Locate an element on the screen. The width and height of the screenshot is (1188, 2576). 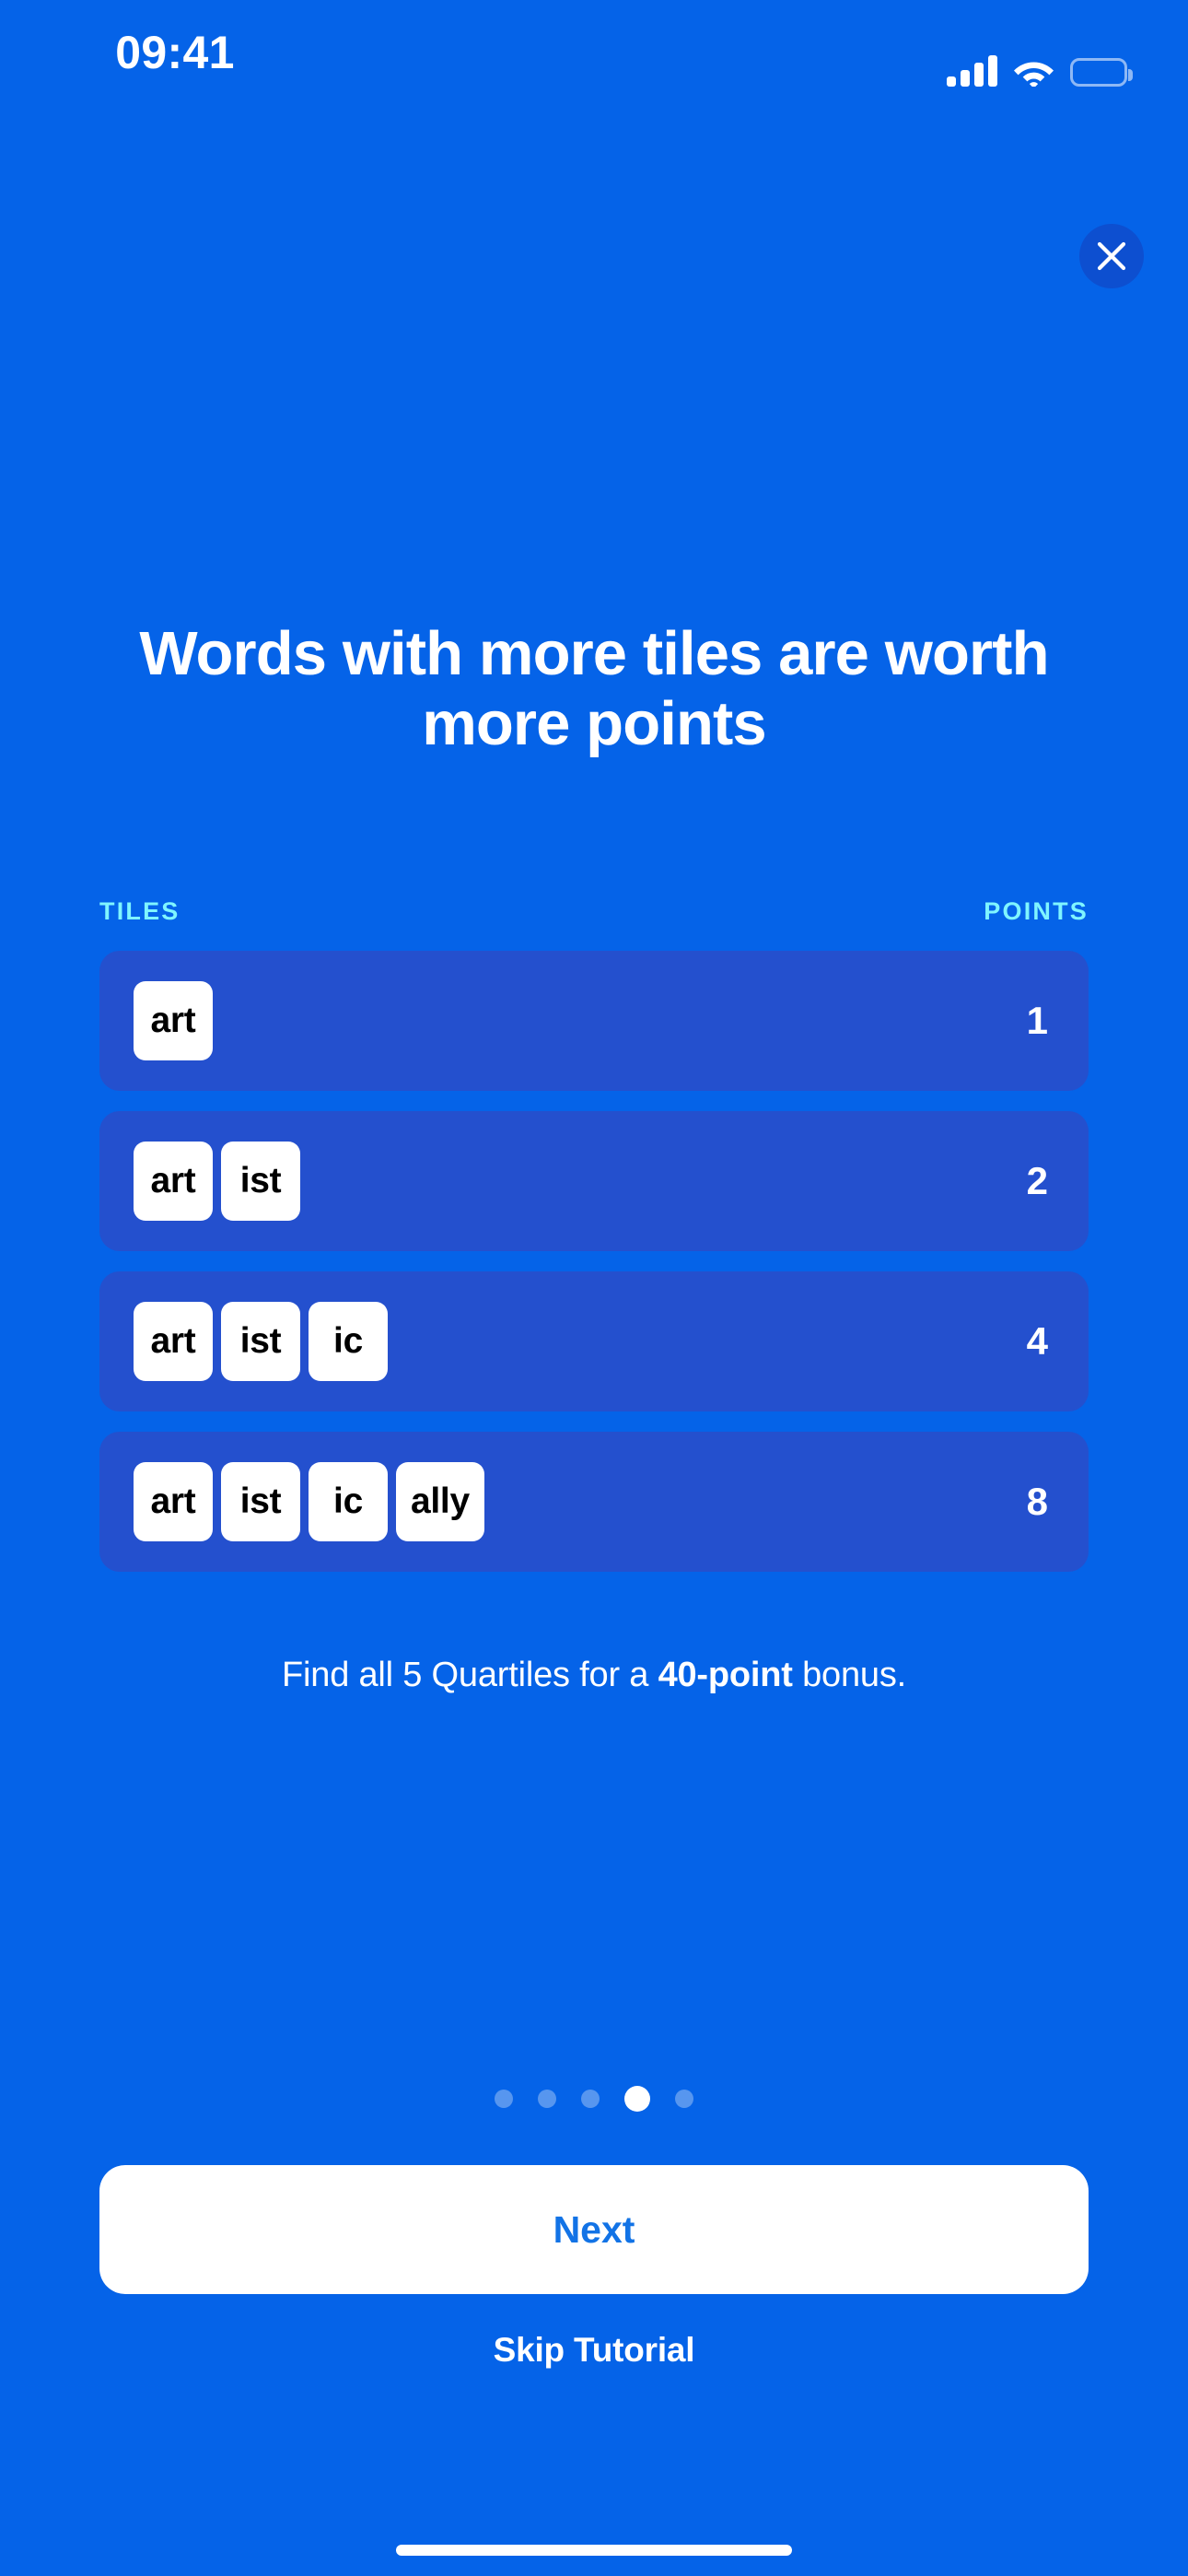
scoring-table-header: TILES POINTS is located at coordinates (594, 912).